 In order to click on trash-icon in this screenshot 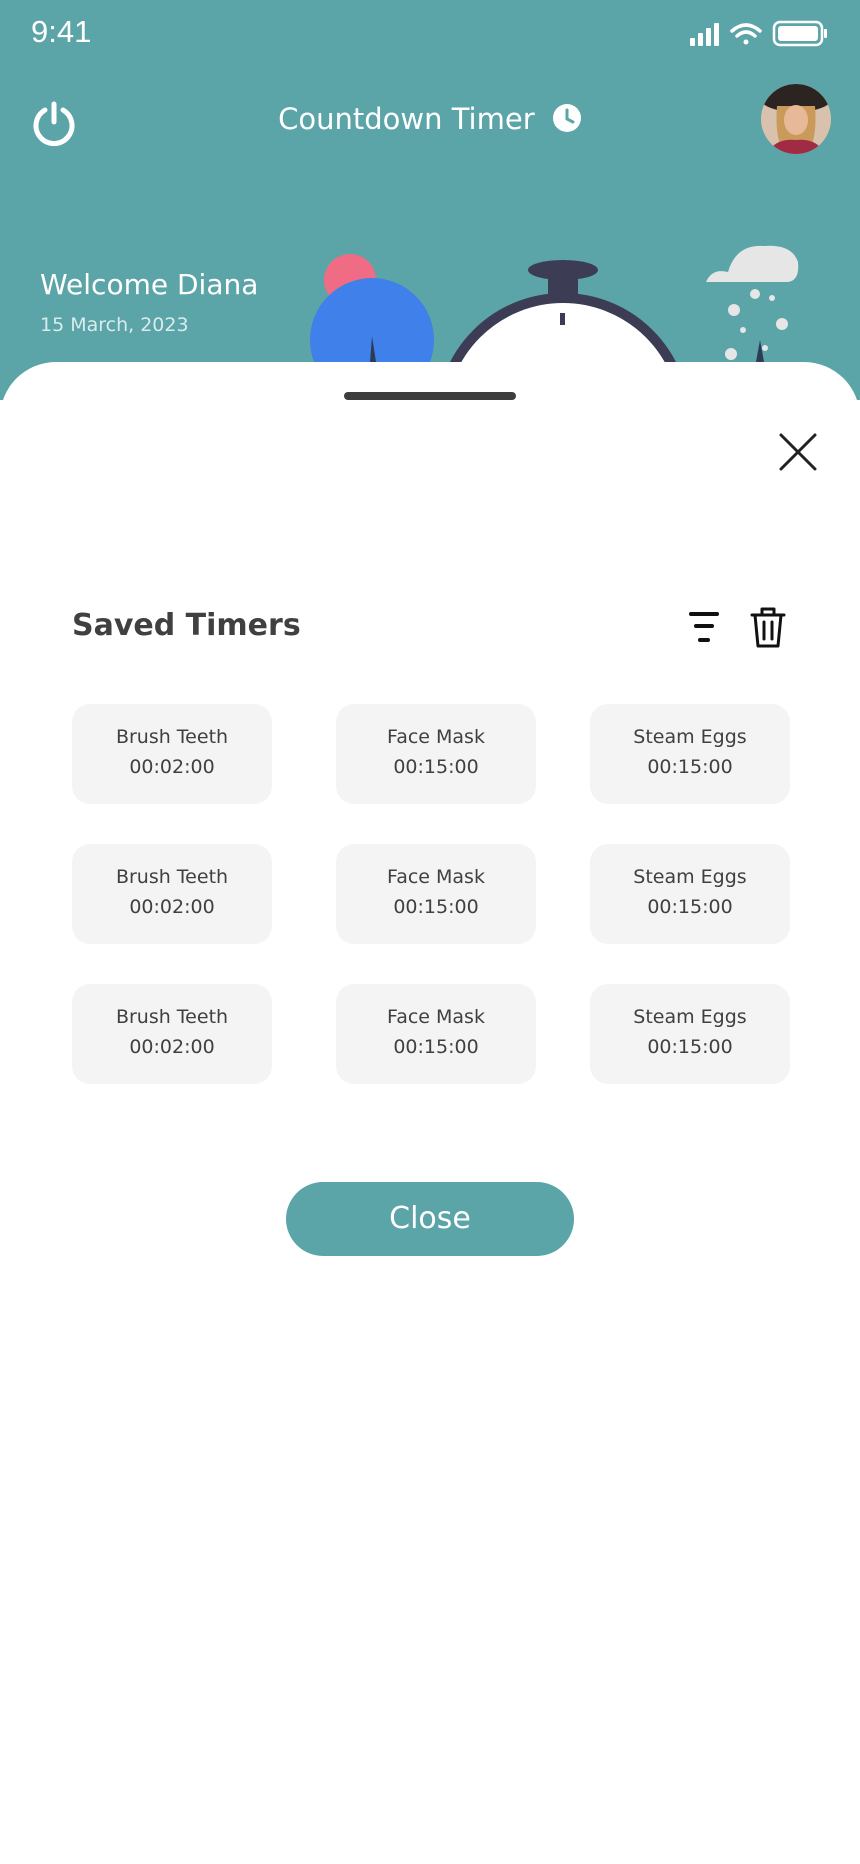, I will do `click(768, 627)`.